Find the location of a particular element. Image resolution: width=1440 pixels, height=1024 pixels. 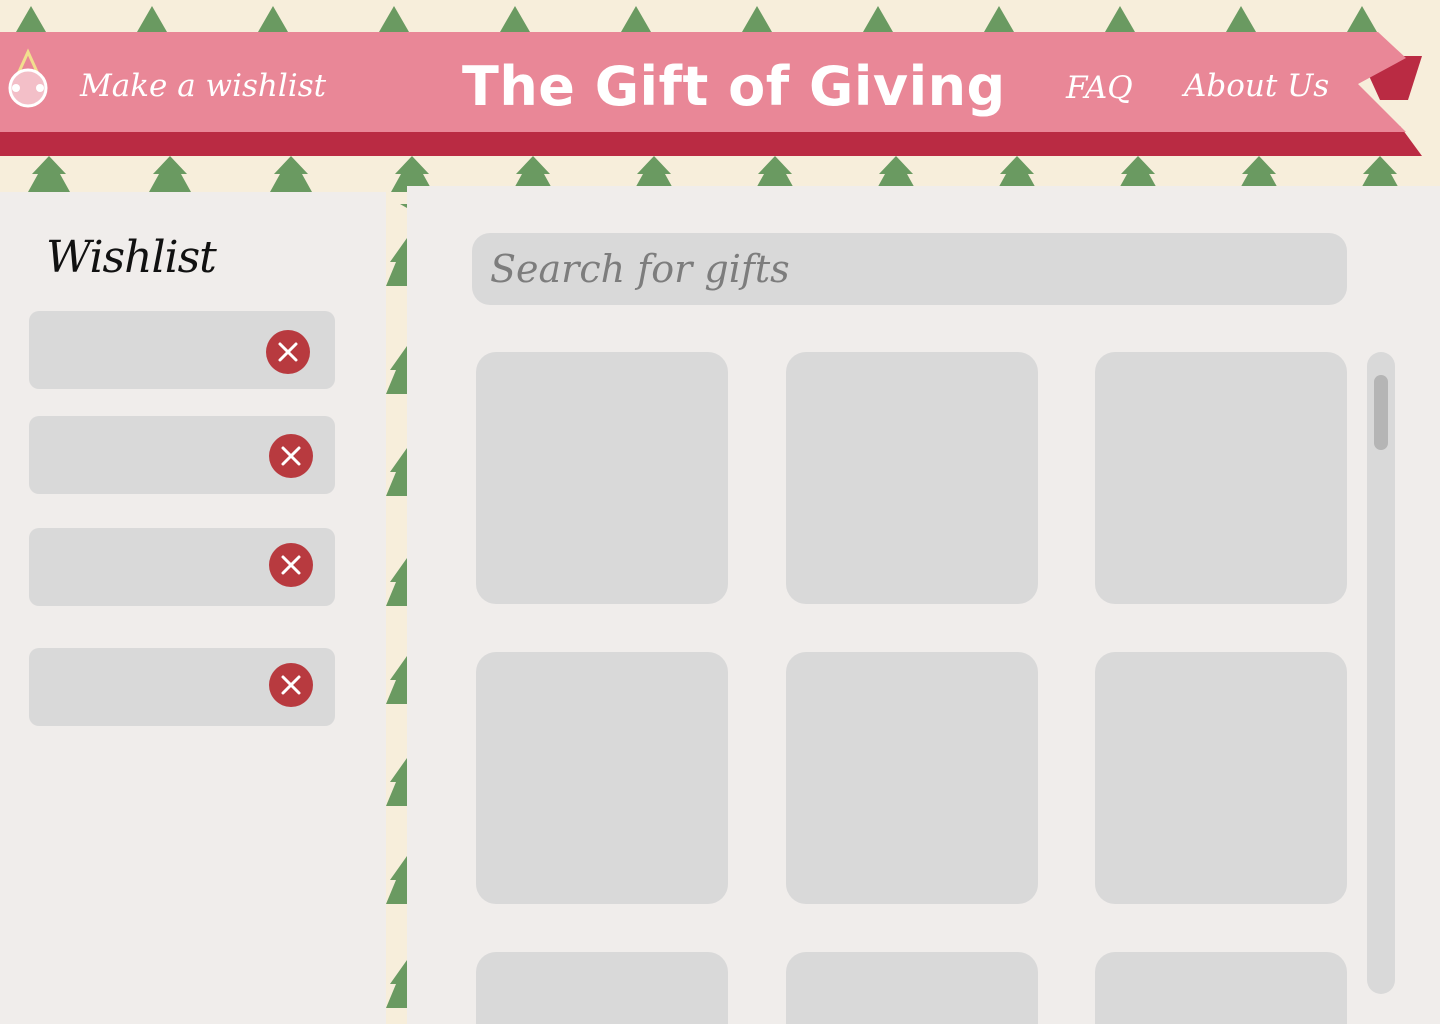

nav-about-us: About Us is located at coordinates (1256, 86).